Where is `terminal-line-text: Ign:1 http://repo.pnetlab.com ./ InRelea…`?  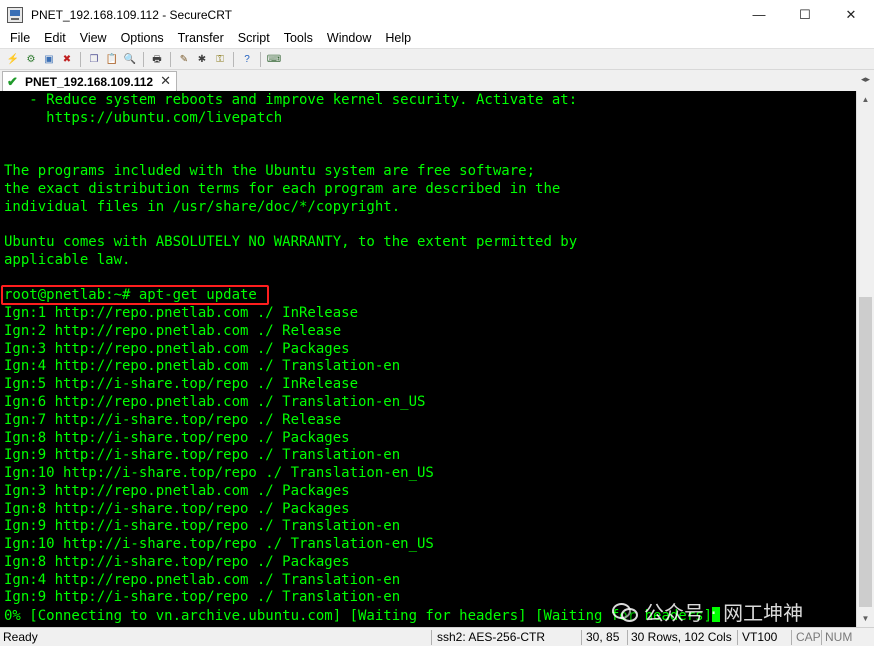 terminal-line-text: Ign:1 http://repo.pnetlab.com ./ InRelea… is located at coordinates (181, 313).